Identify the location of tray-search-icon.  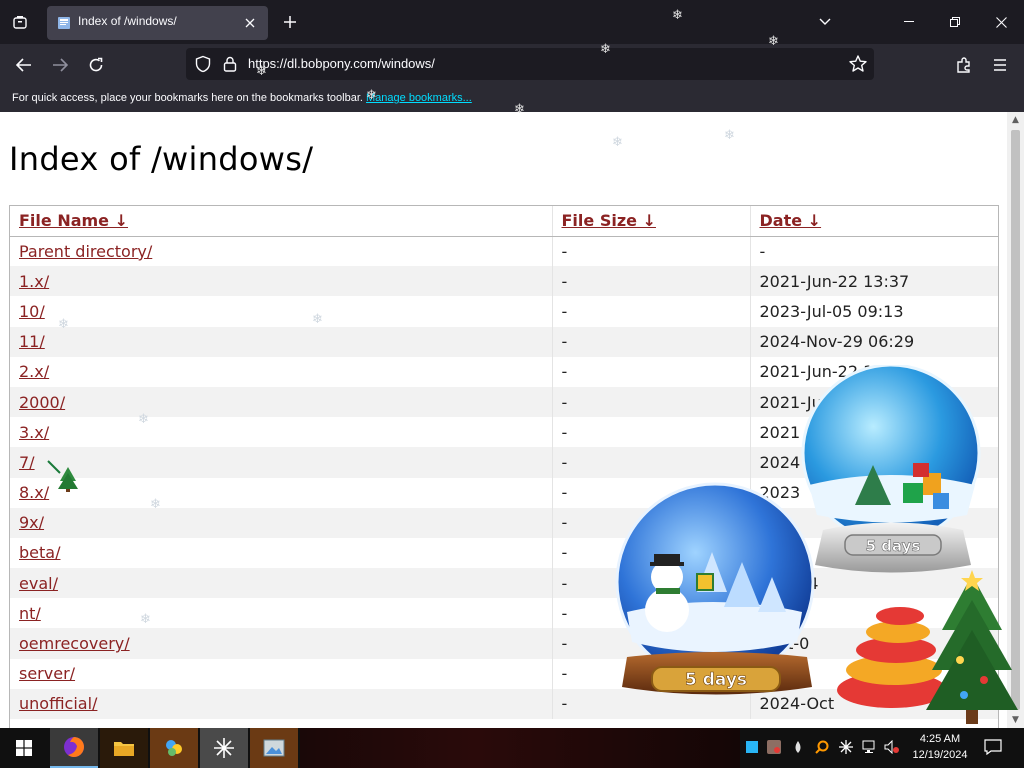
(822, 747).